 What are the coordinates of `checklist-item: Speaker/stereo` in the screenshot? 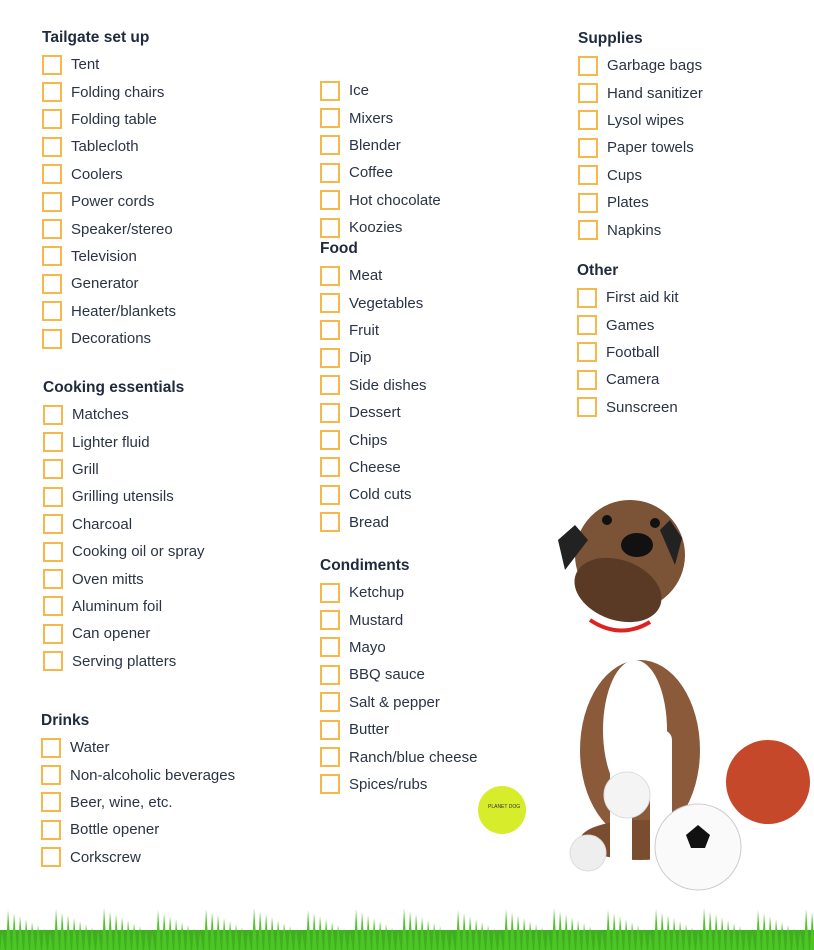 It's located at (109, 228).